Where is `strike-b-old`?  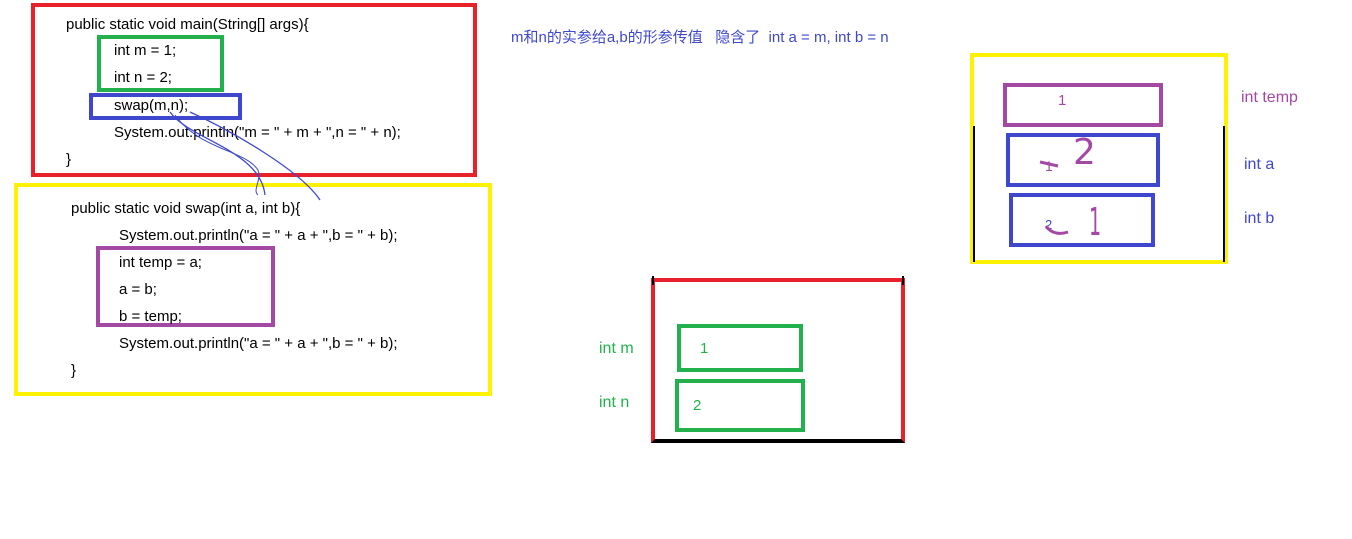
strike-b-old is located at coordinates (1056, 230).